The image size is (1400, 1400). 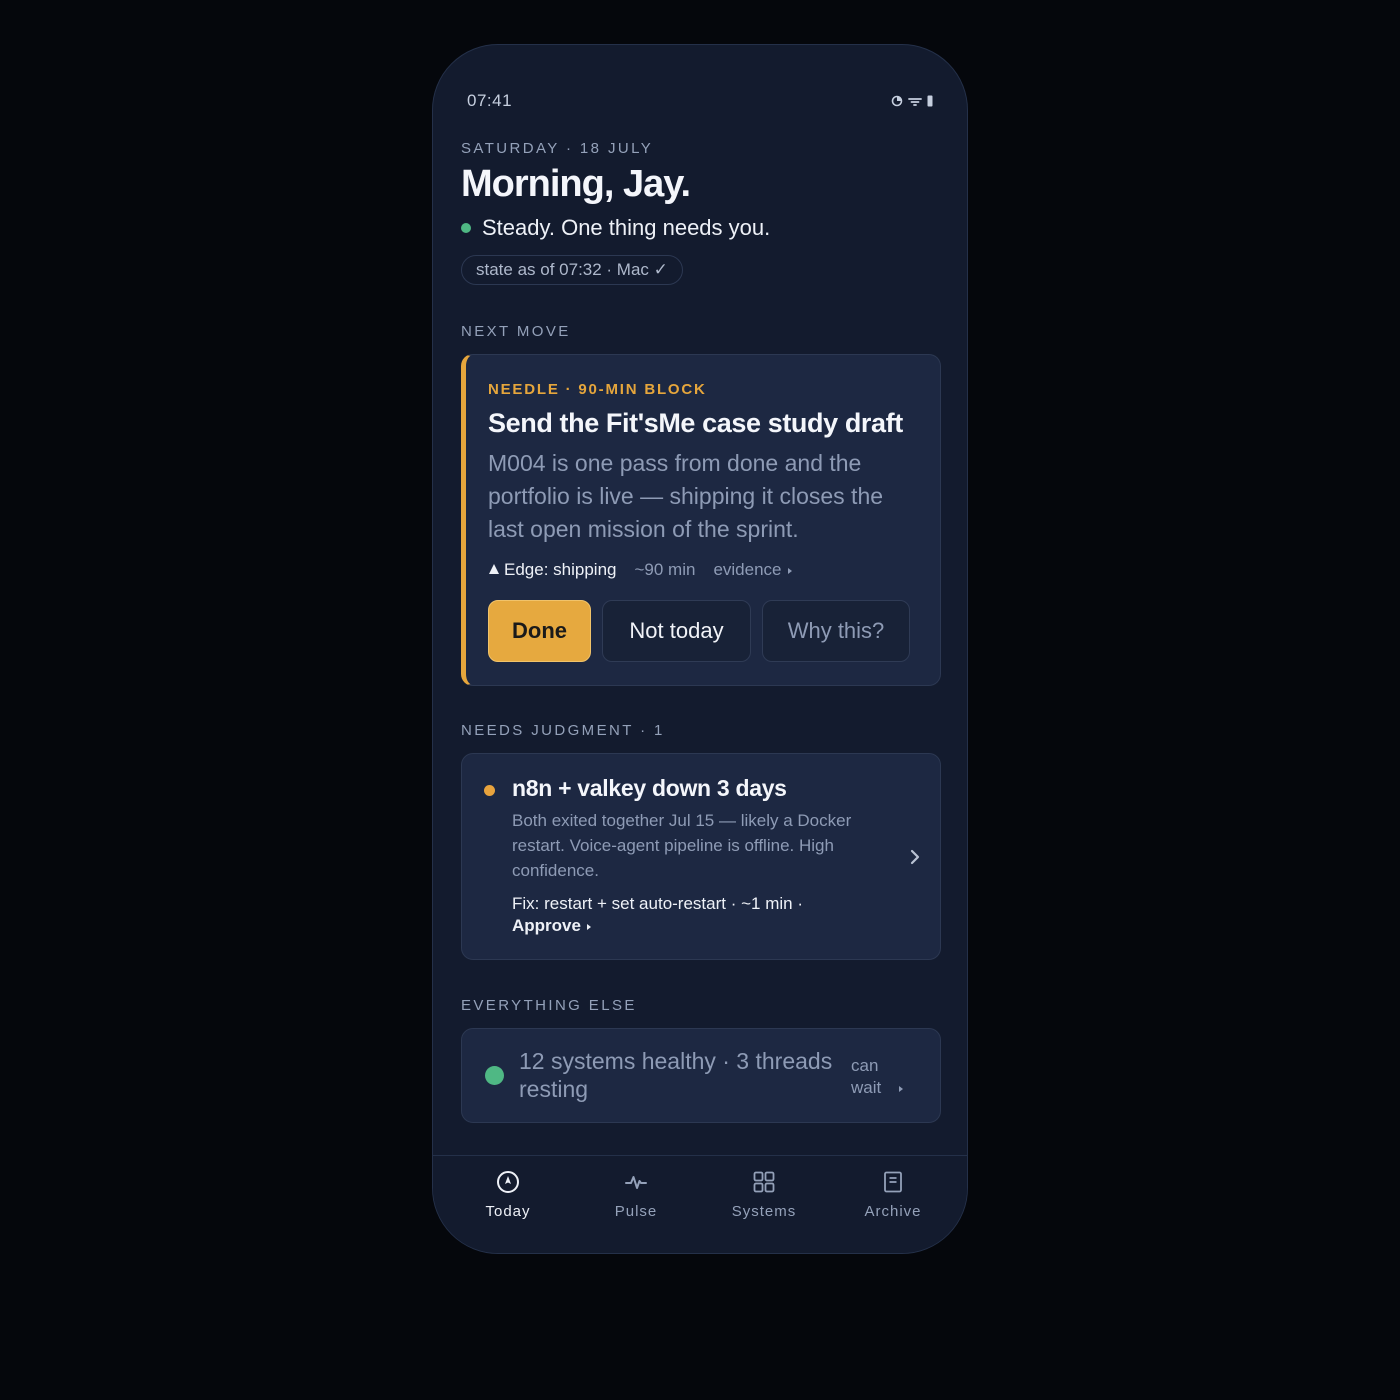 I want to click on edge-tag: Edge: shipping, so click(x=552, y=570).